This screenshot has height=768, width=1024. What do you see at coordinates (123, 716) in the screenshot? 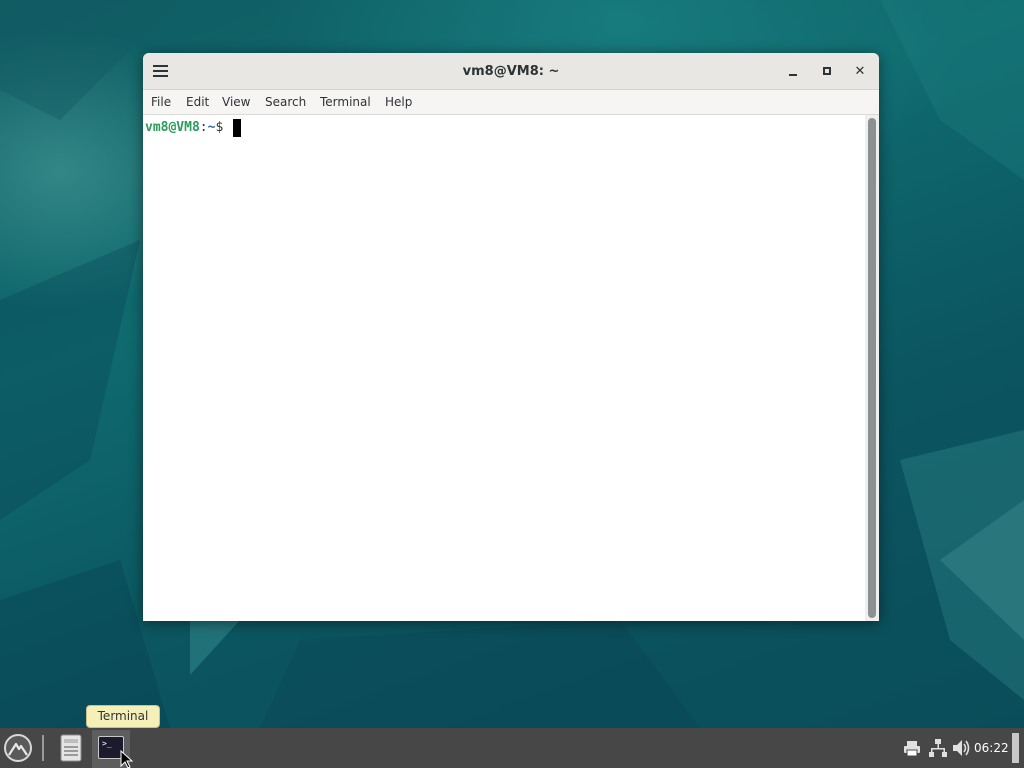
I see `taskbar-tooltip: Terminal` at bounding box center [123, 716].